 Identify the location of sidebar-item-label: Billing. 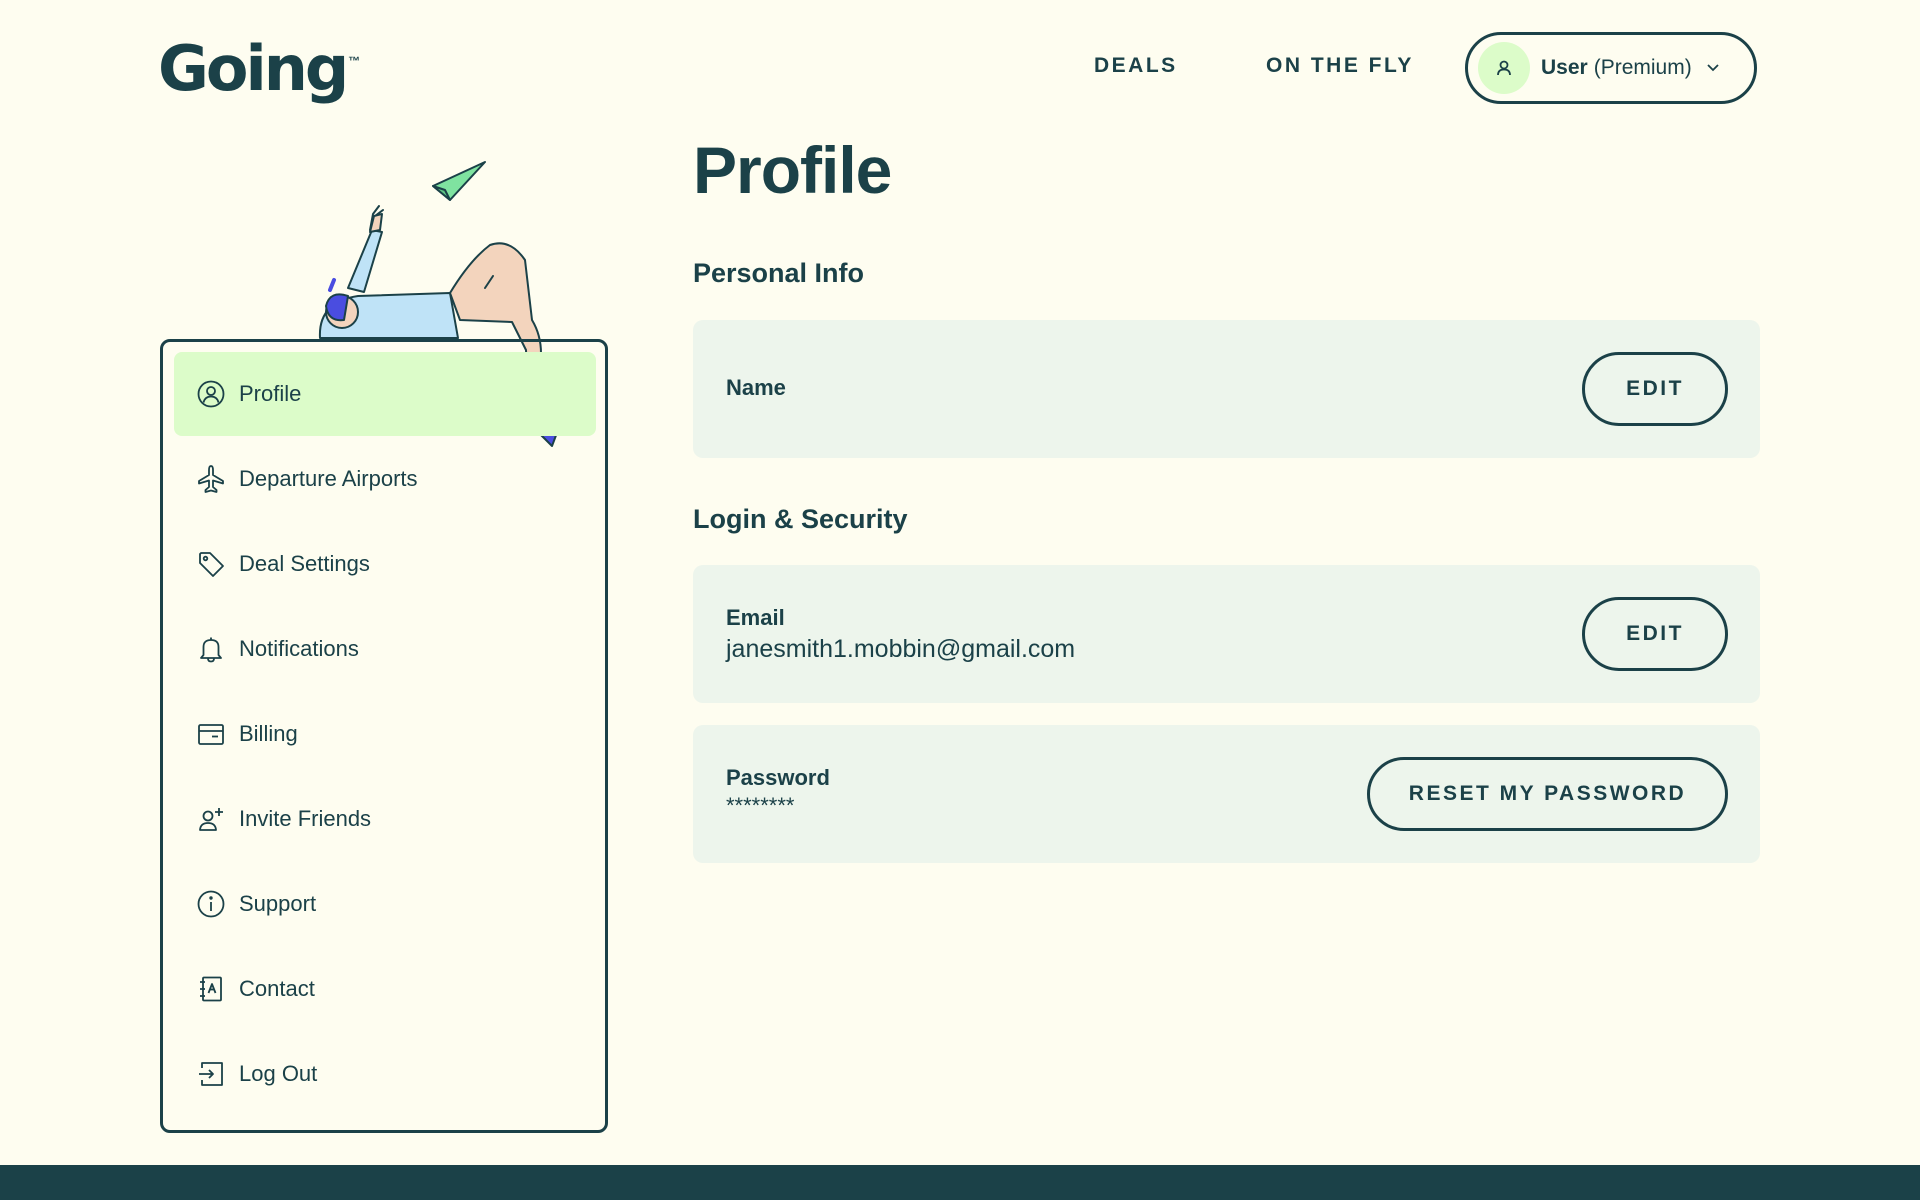
(268, 733).